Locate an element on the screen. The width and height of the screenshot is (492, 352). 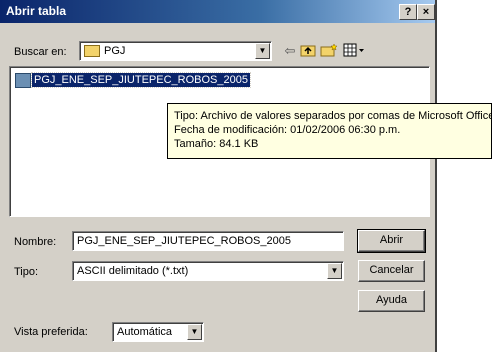
title-bar: Abrir tabla ? × is located at coordinates (217, 11).